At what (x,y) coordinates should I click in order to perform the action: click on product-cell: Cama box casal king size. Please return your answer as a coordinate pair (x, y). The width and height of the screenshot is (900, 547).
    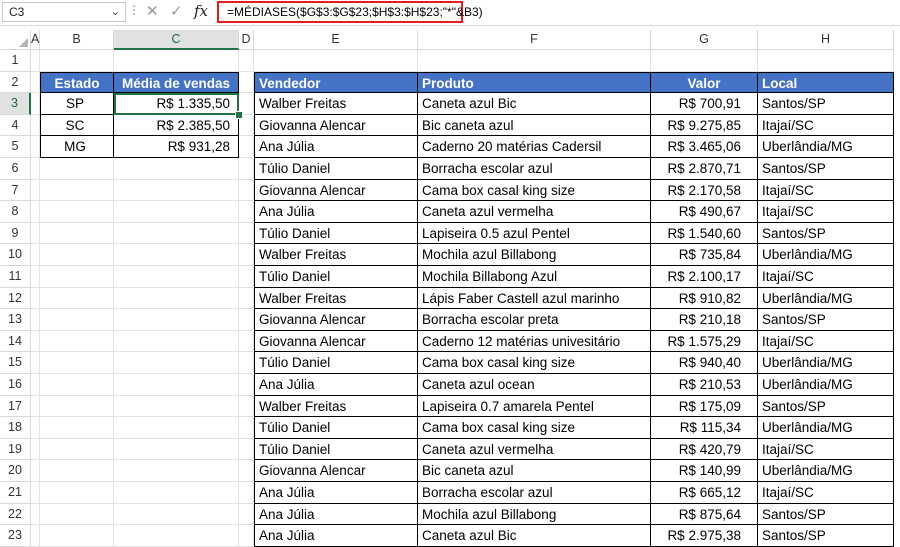
    Looking at the image, I should click on (534, 428).